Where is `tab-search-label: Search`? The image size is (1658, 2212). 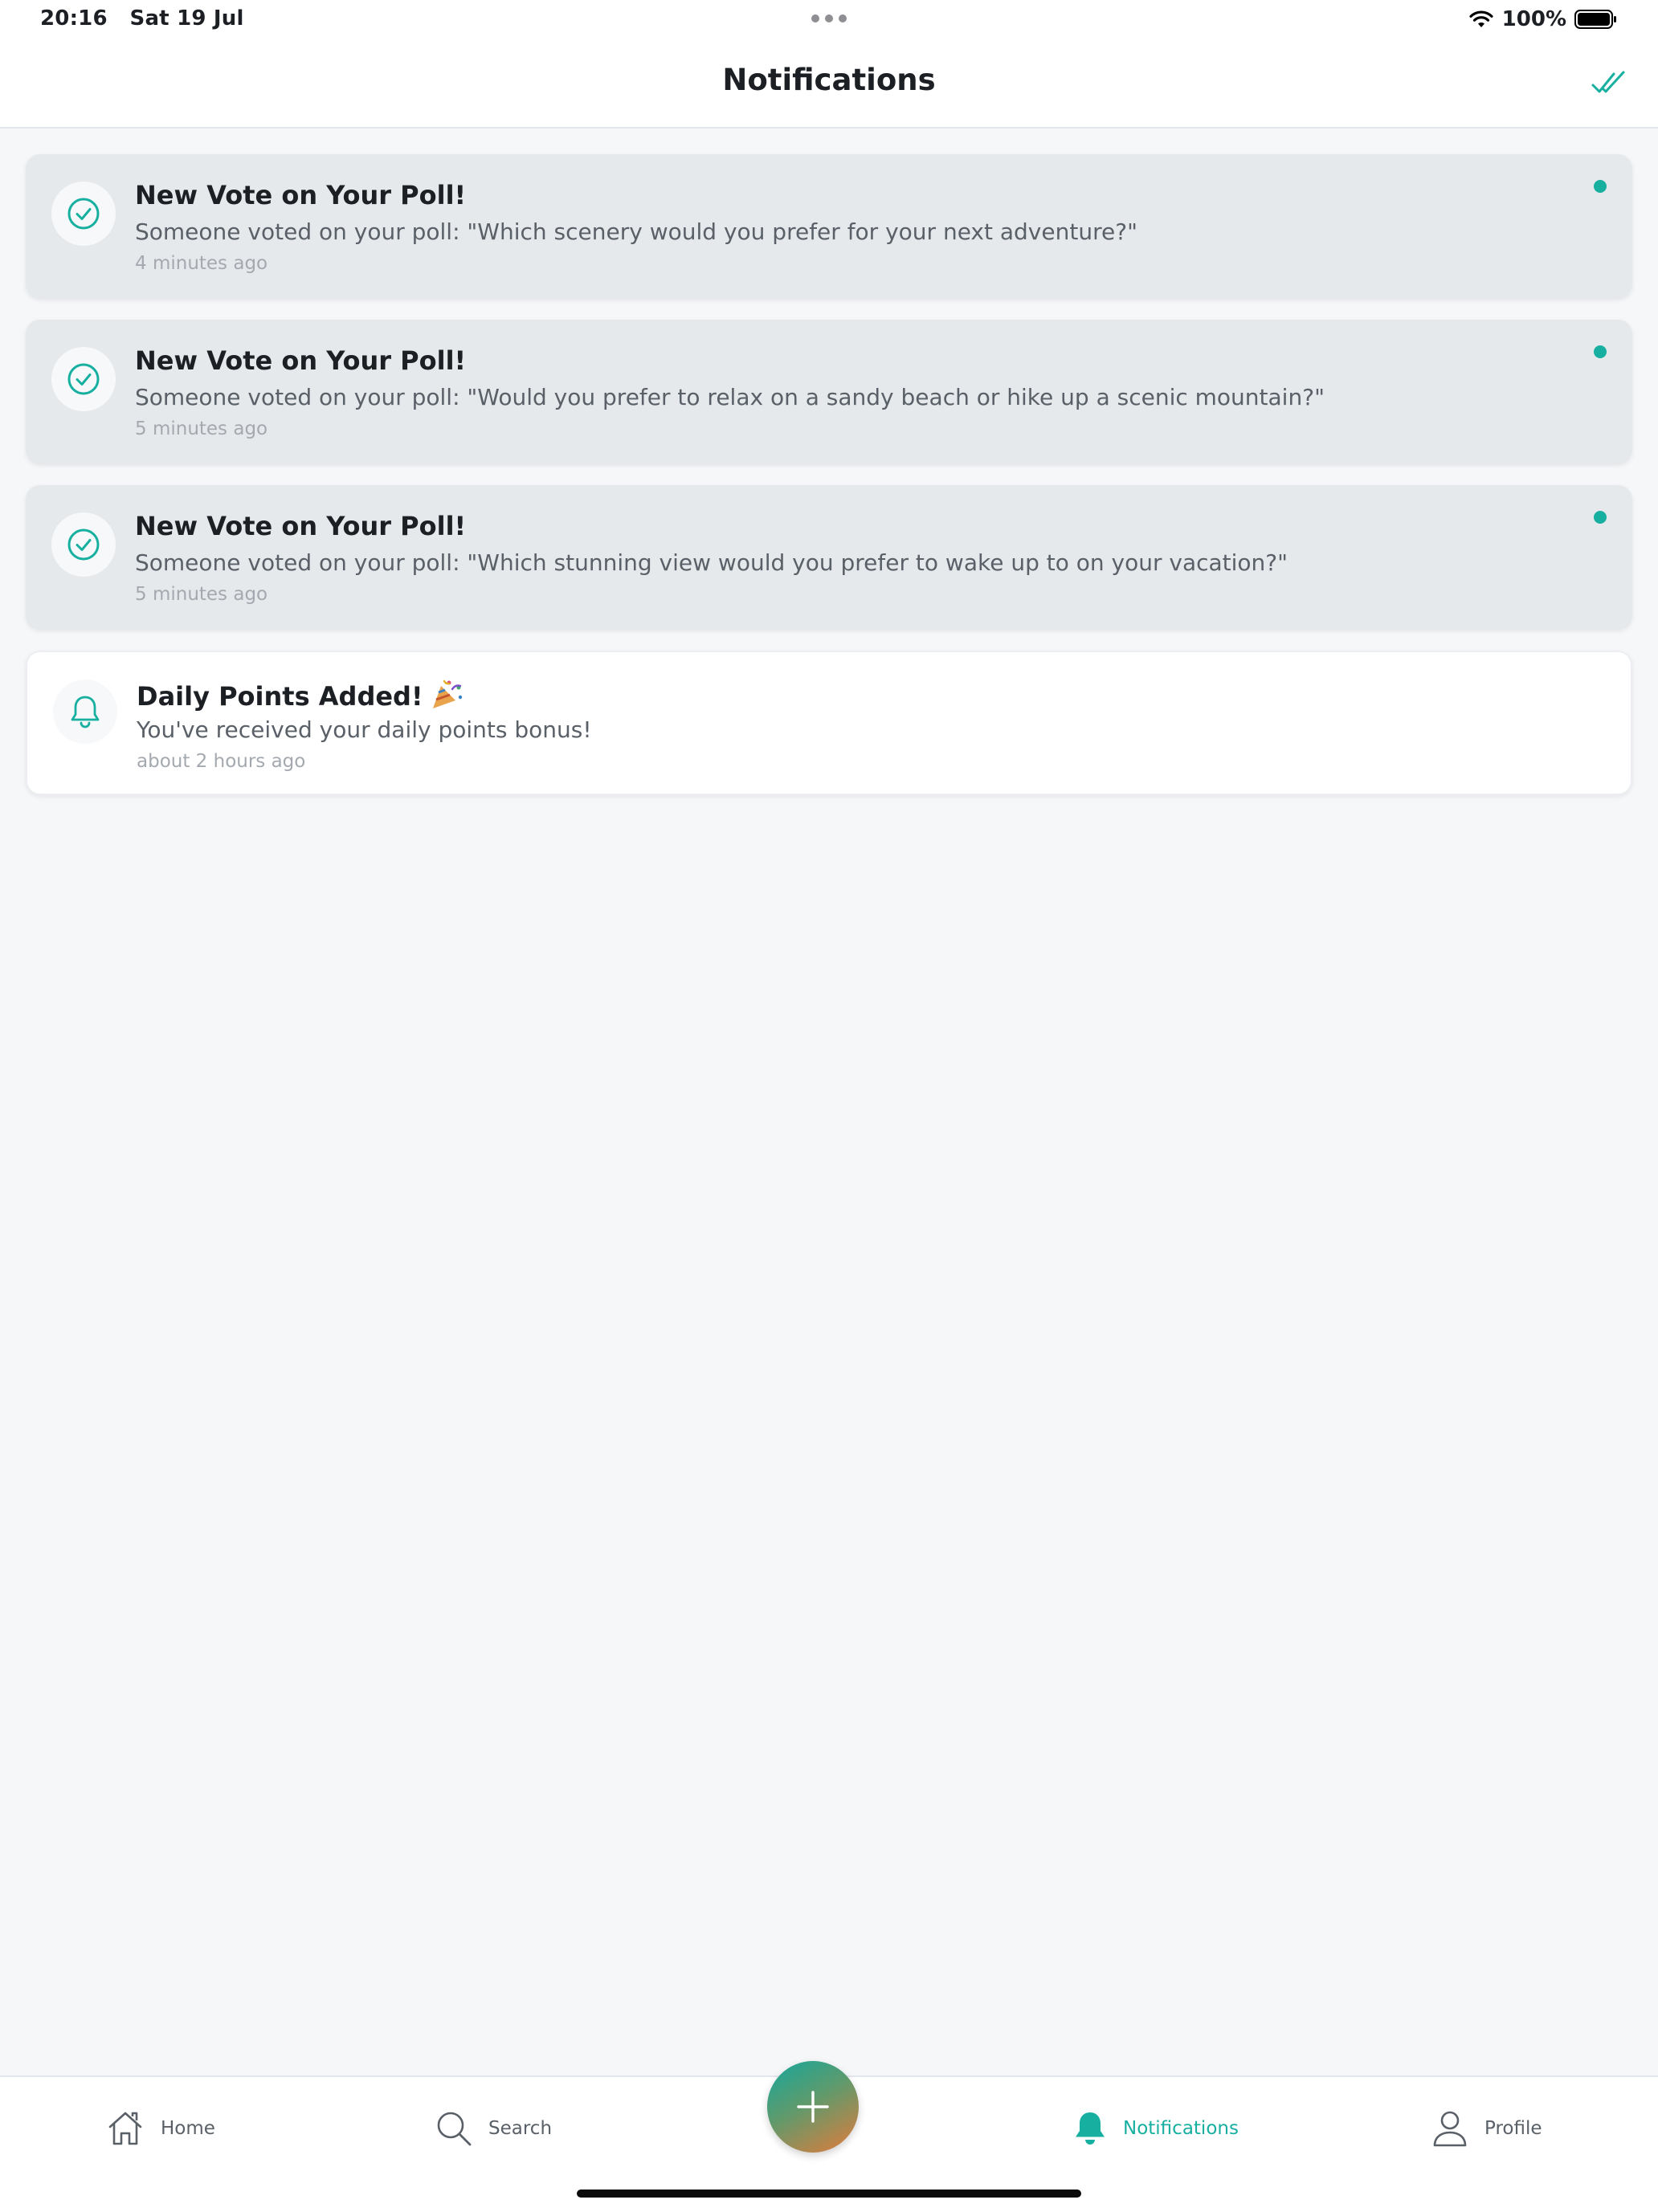 tab-search-label: Search is located at coordinates (520, 2128).